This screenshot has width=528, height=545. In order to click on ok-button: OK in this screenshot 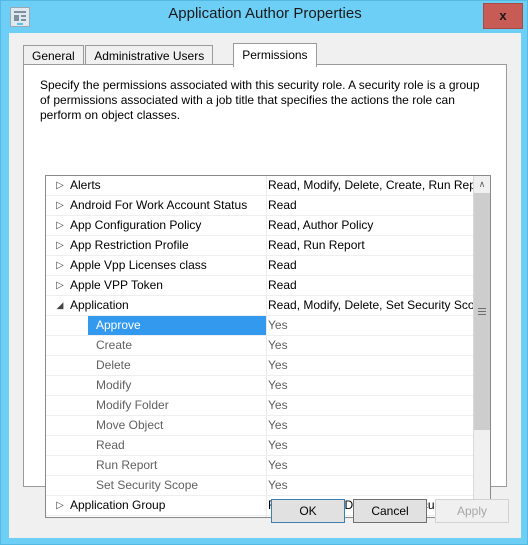, I will do `click(308, 511)`.